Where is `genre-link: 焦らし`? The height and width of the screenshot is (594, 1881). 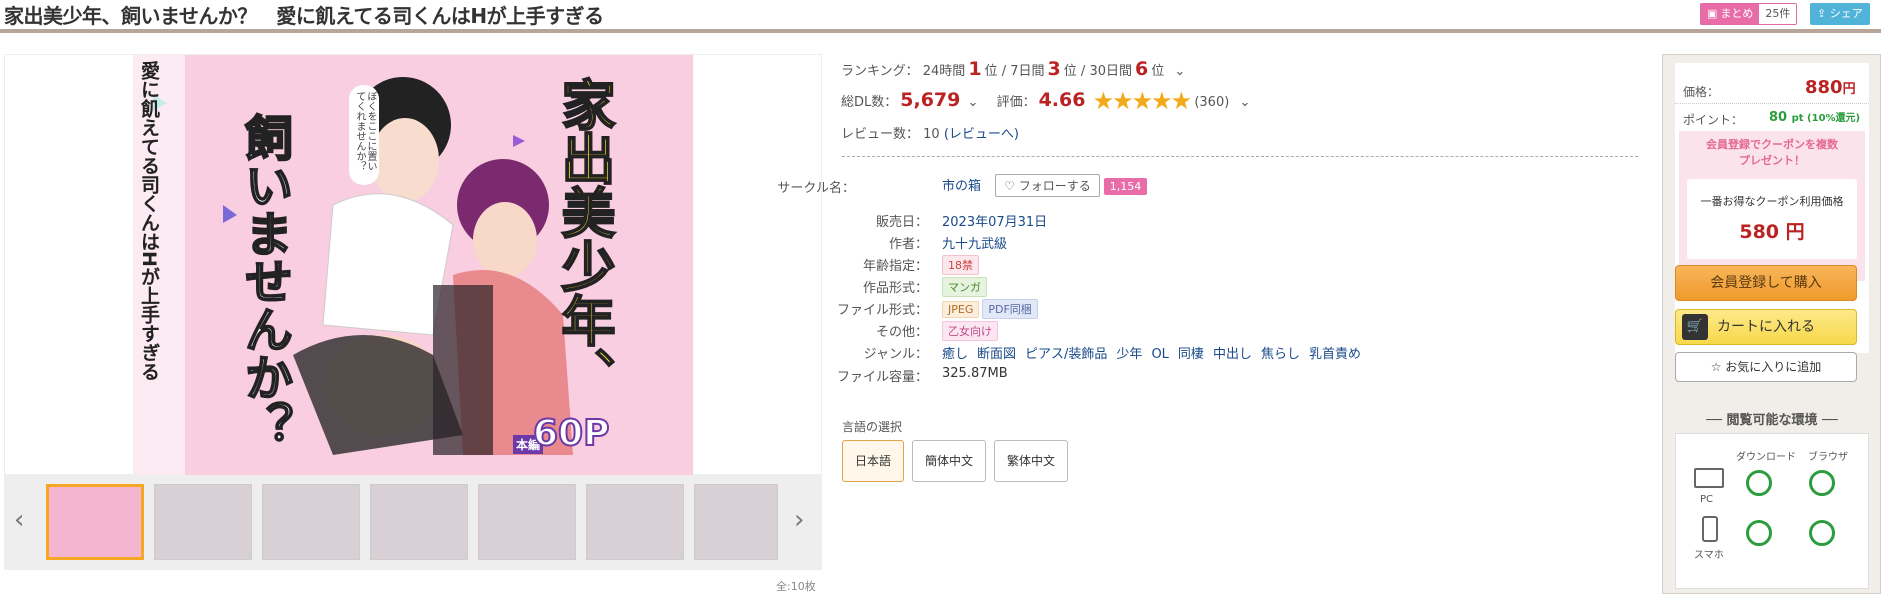
genre-link: 焦らし is located at coordinates (1280, 354).